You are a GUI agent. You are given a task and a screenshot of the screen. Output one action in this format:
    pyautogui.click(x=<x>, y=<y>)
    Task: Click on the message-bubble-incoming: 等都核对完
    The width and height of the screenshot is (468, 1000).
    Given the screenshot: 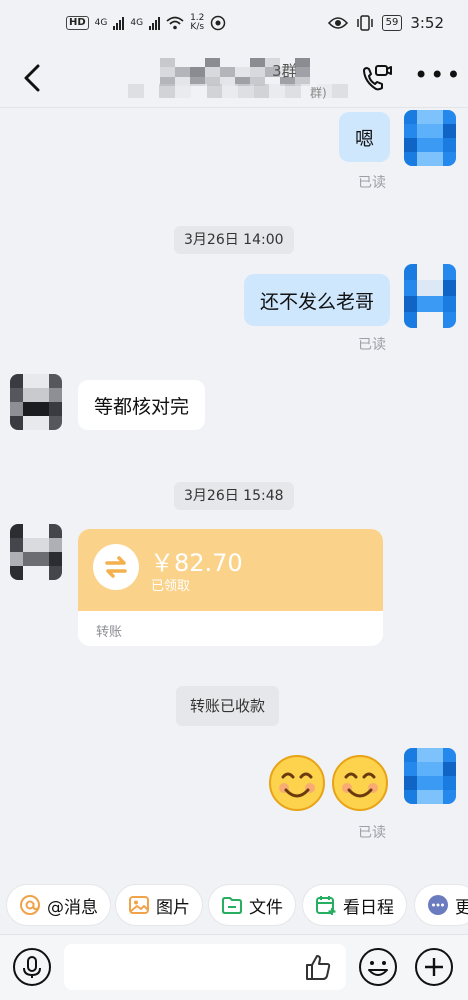 What is the action you would take?
    pyautogui.click(x=142, y=405)
    